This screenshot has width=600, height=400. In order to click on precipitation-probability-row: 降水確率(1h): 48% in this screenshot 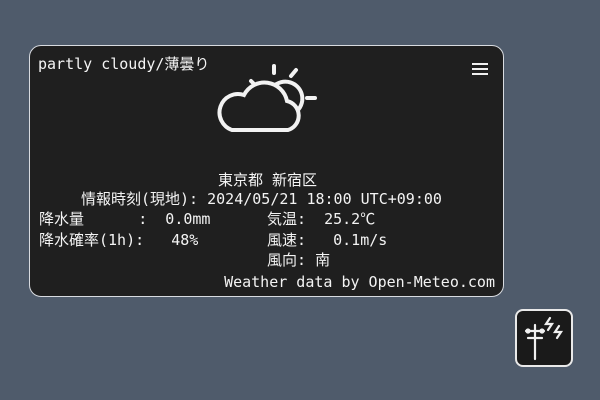, I will do `click(118, 240)`.